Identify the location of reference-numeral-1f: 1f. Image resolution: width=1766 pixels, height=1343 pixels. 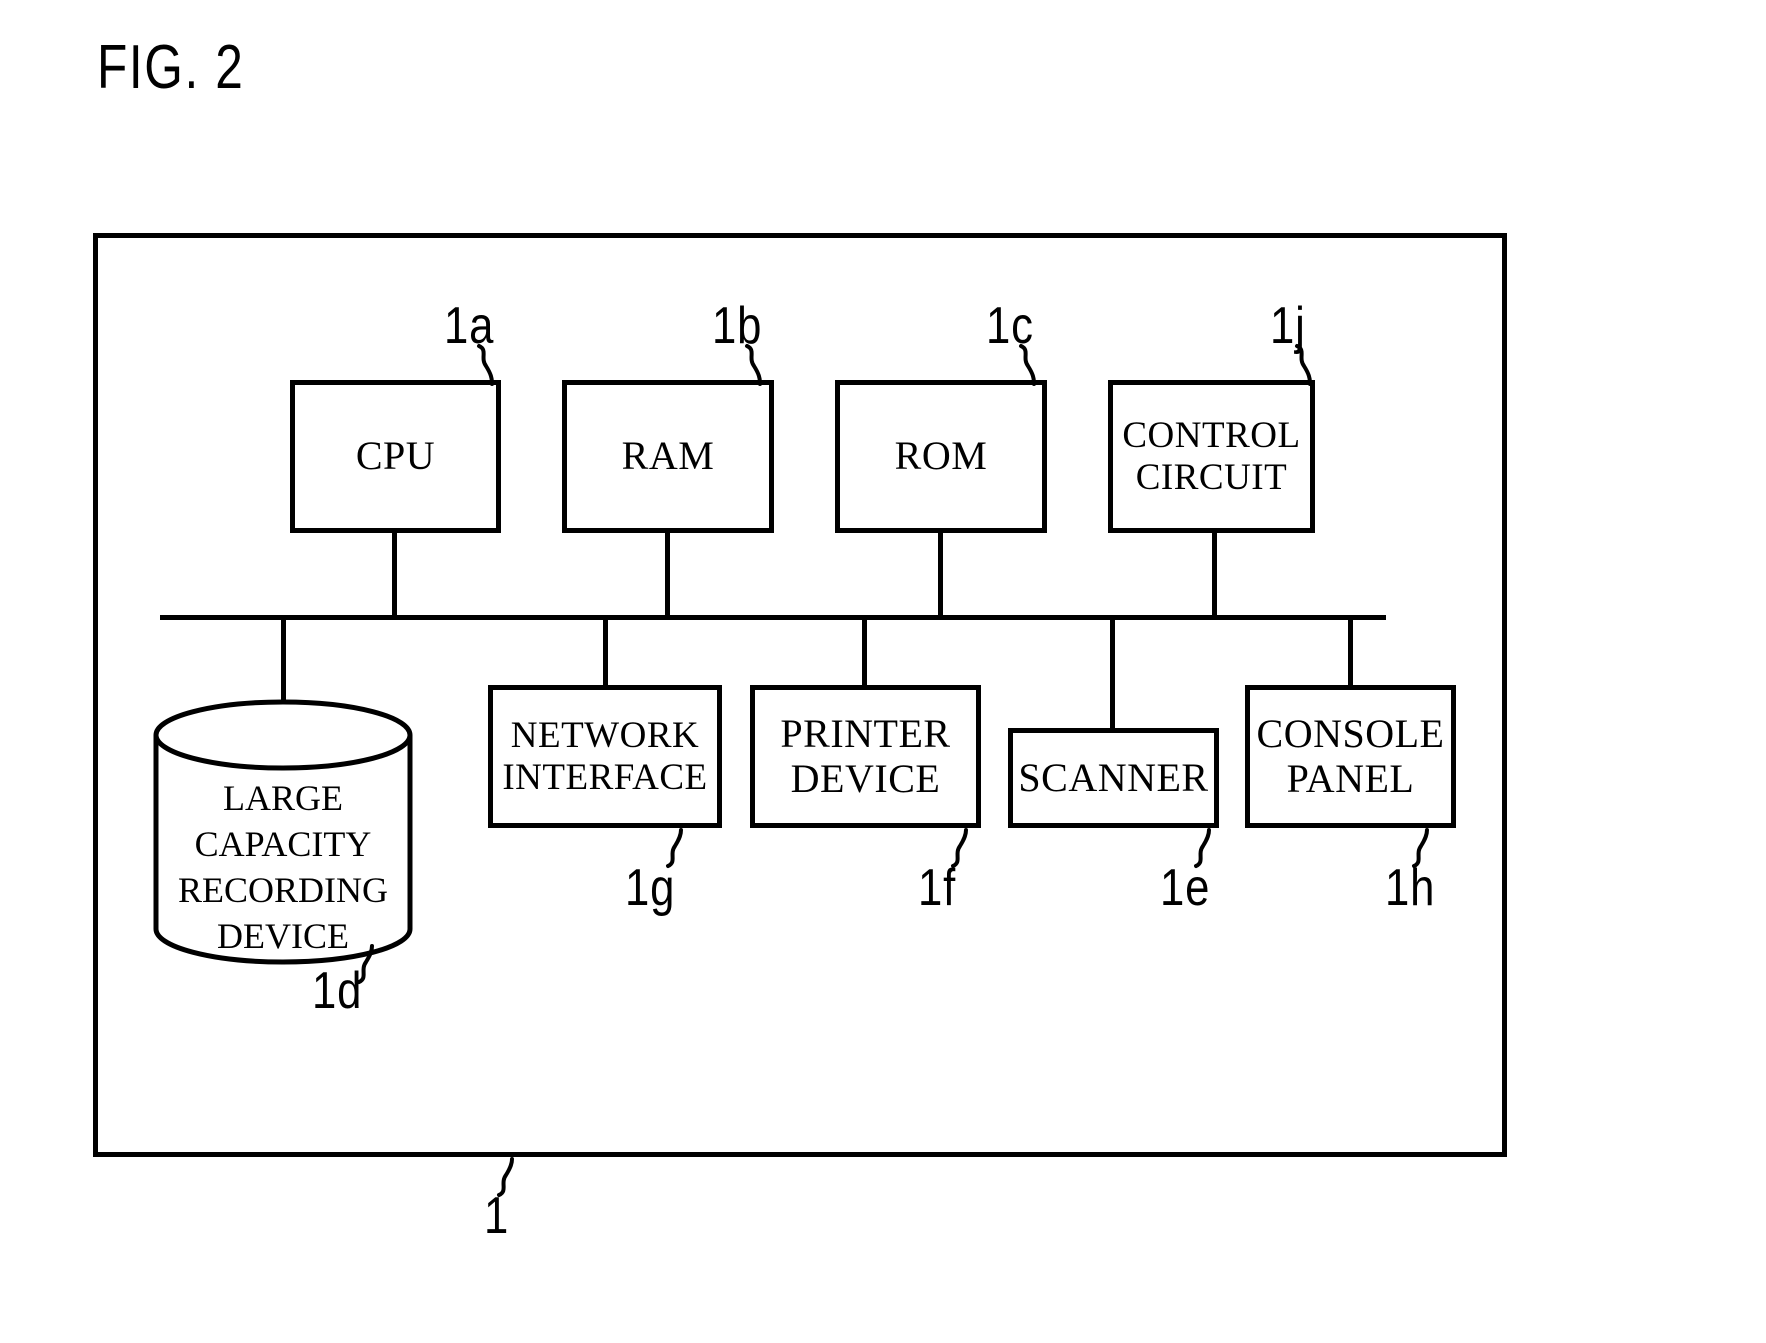
(937, 888).